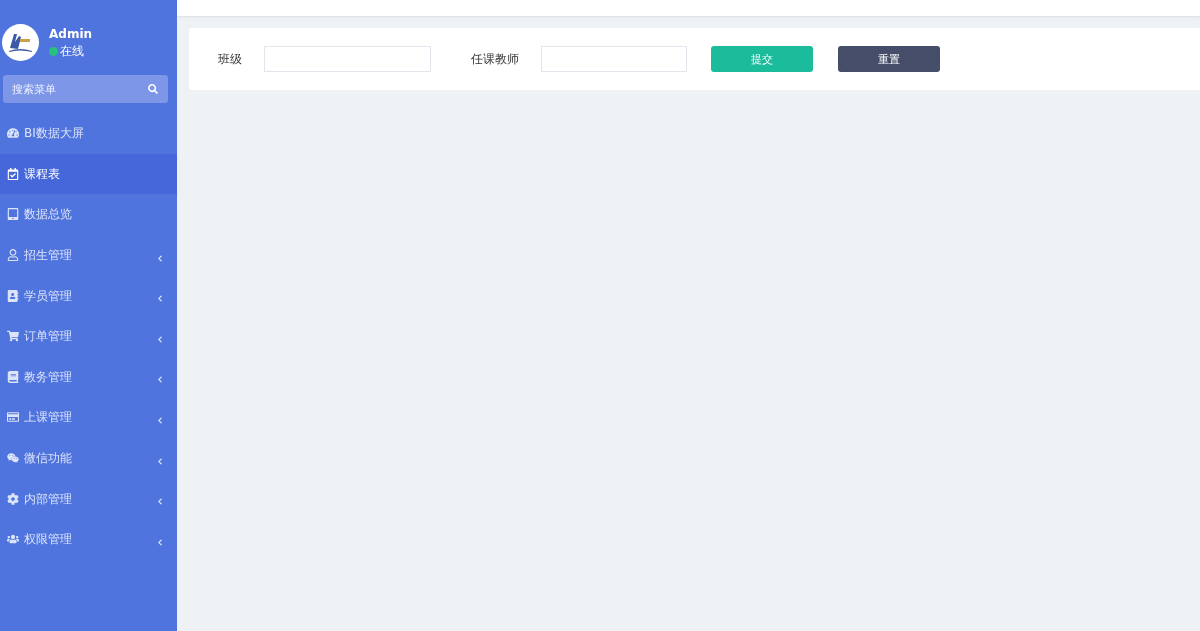 The height and width of the screenshot is (631, 1200). What do you see at coordinates (72, 51) in the screenshot?
I see `user-status: 在线` at bounding box center [72, 51].